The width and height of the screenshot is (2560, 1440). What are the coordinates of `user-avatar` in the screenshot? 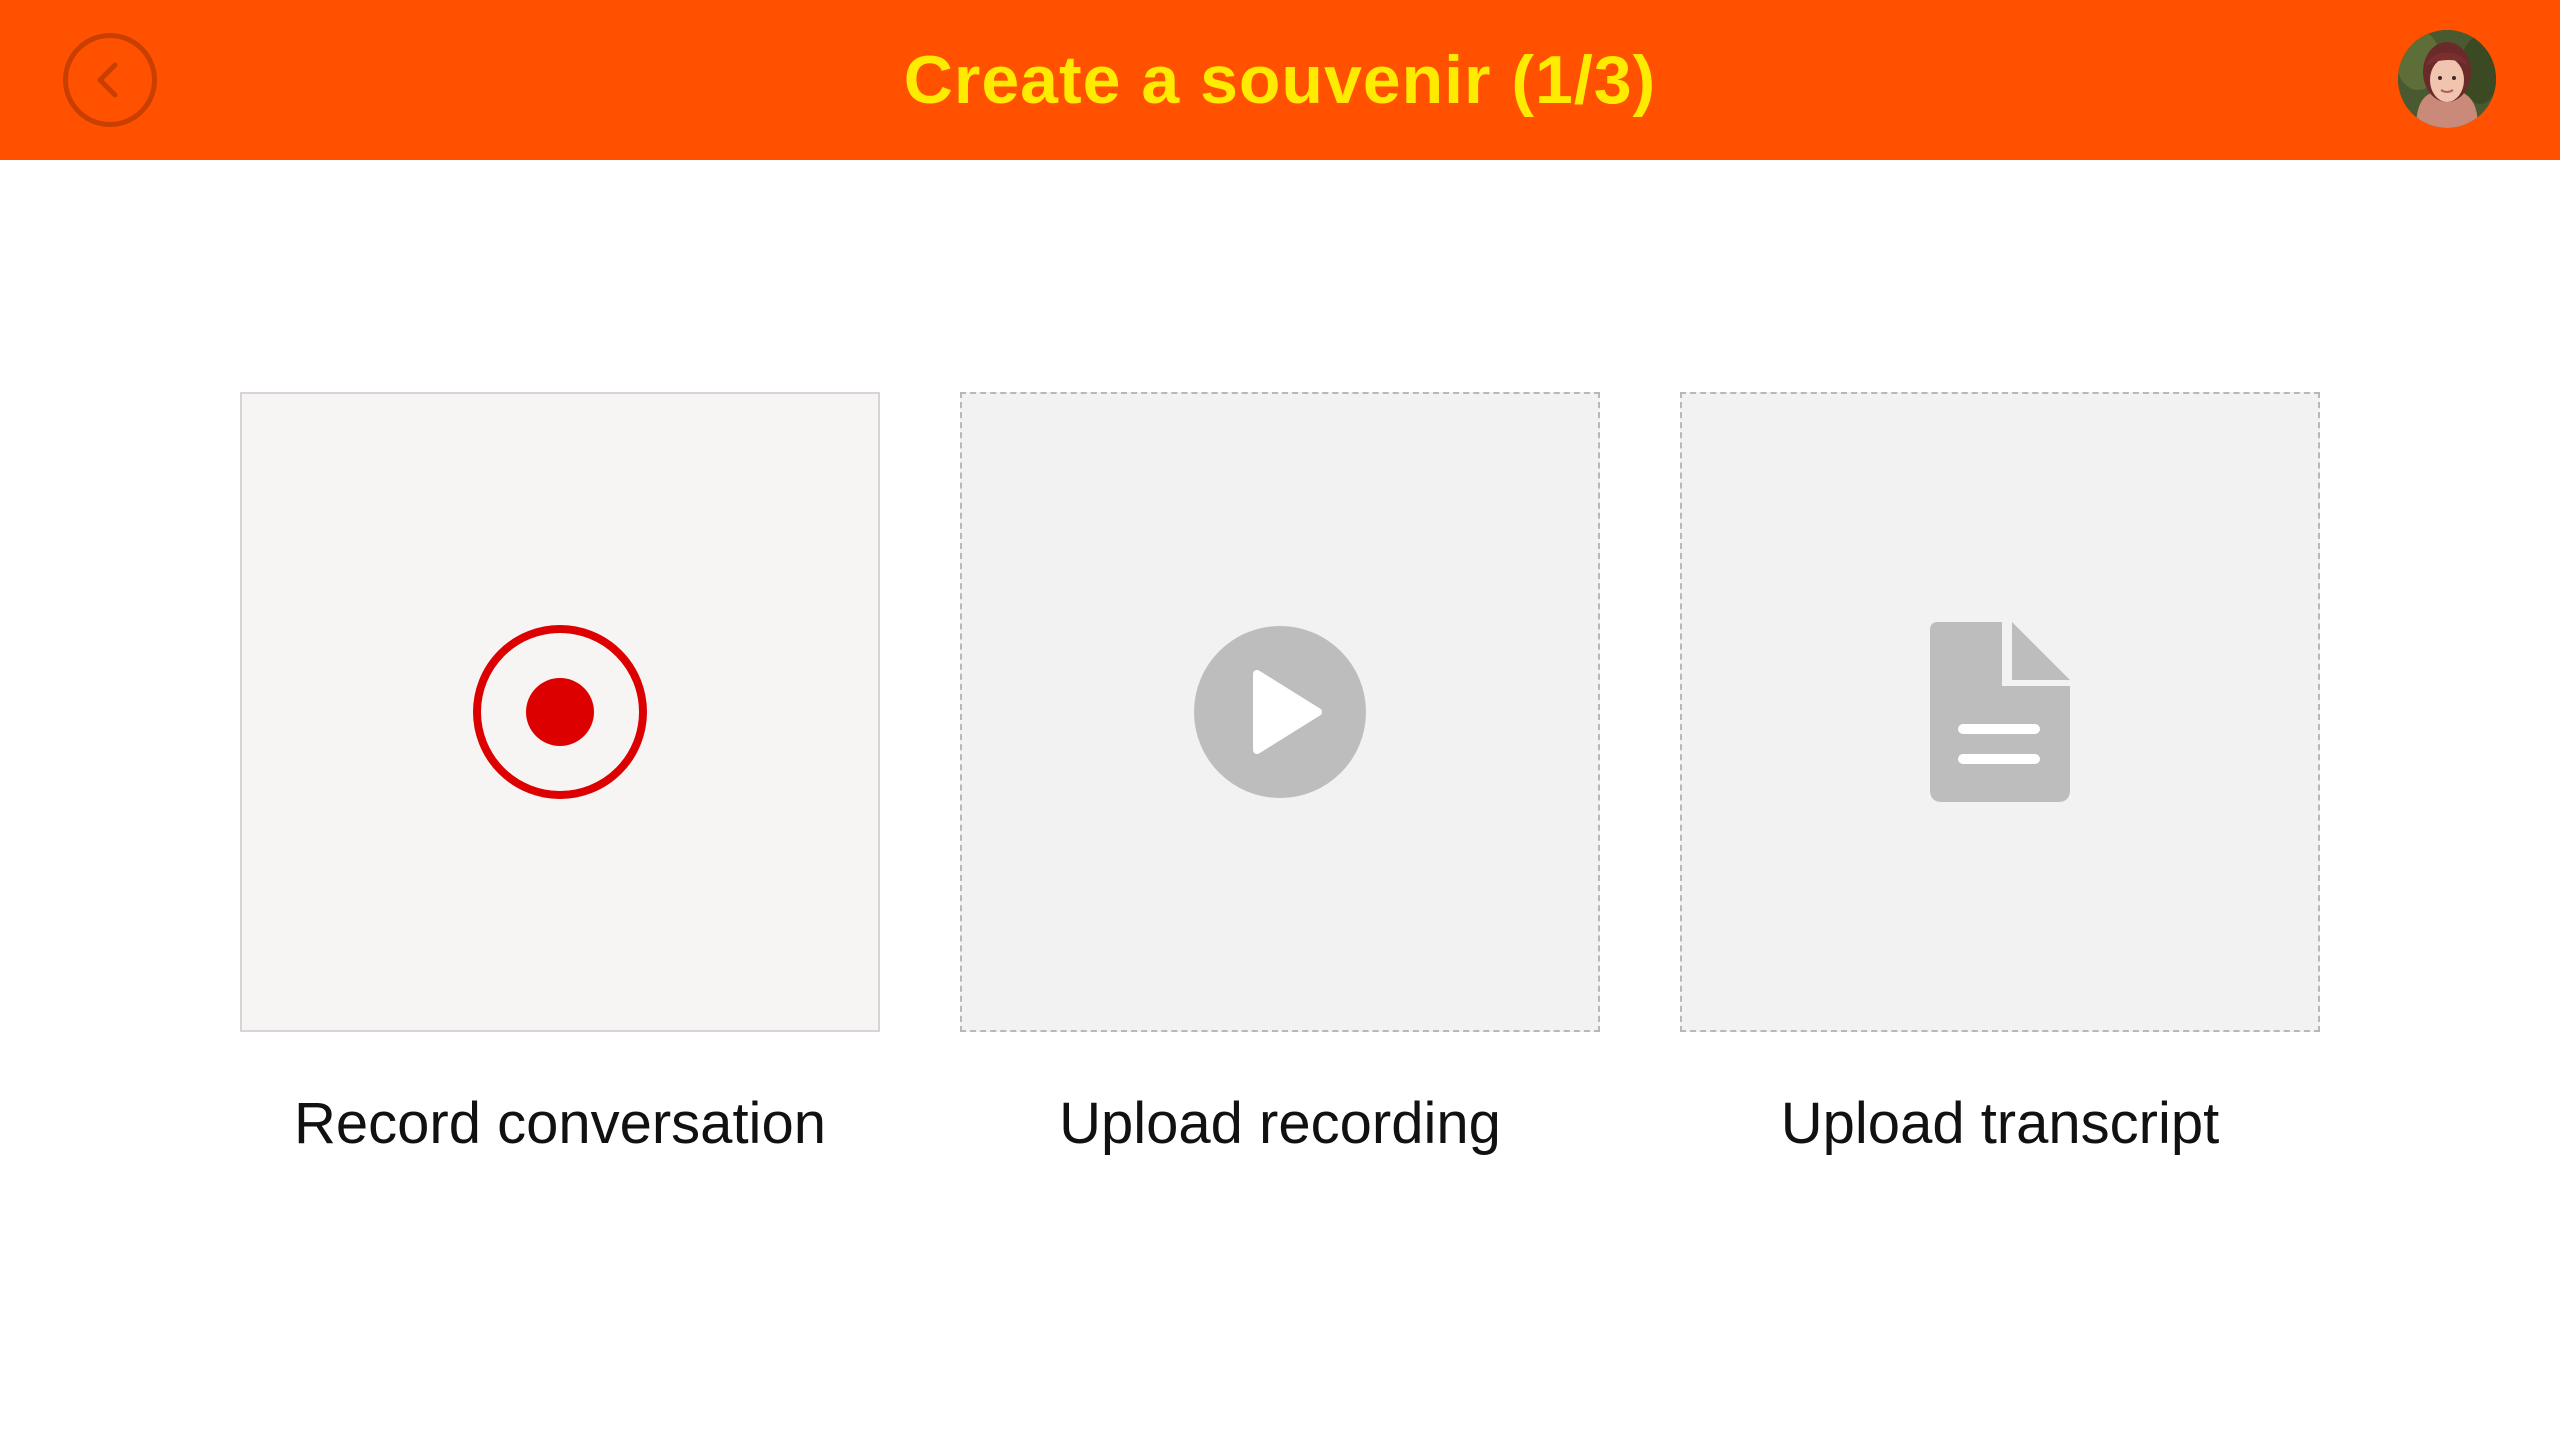 It's located at (2447, 79).